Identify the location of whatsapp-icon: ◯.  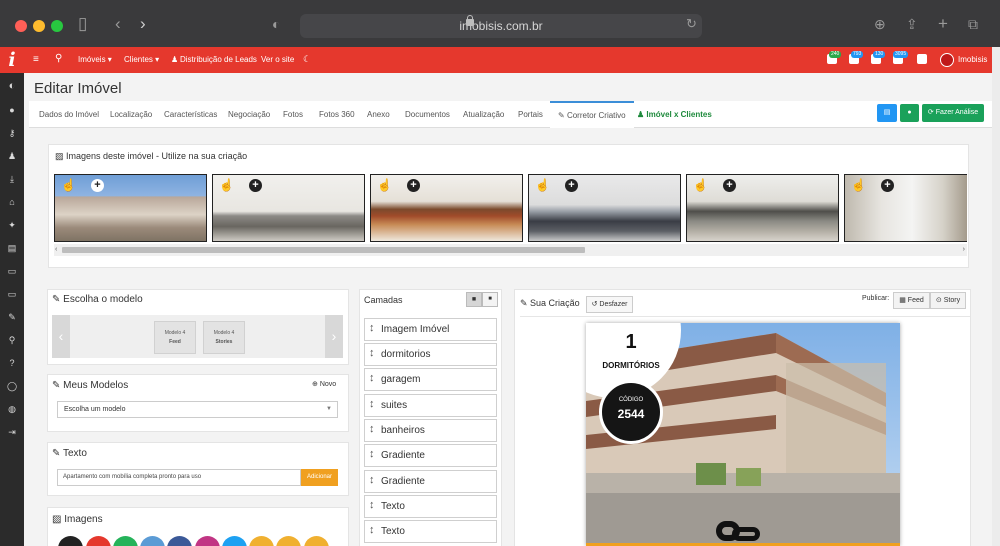
(12, 386).